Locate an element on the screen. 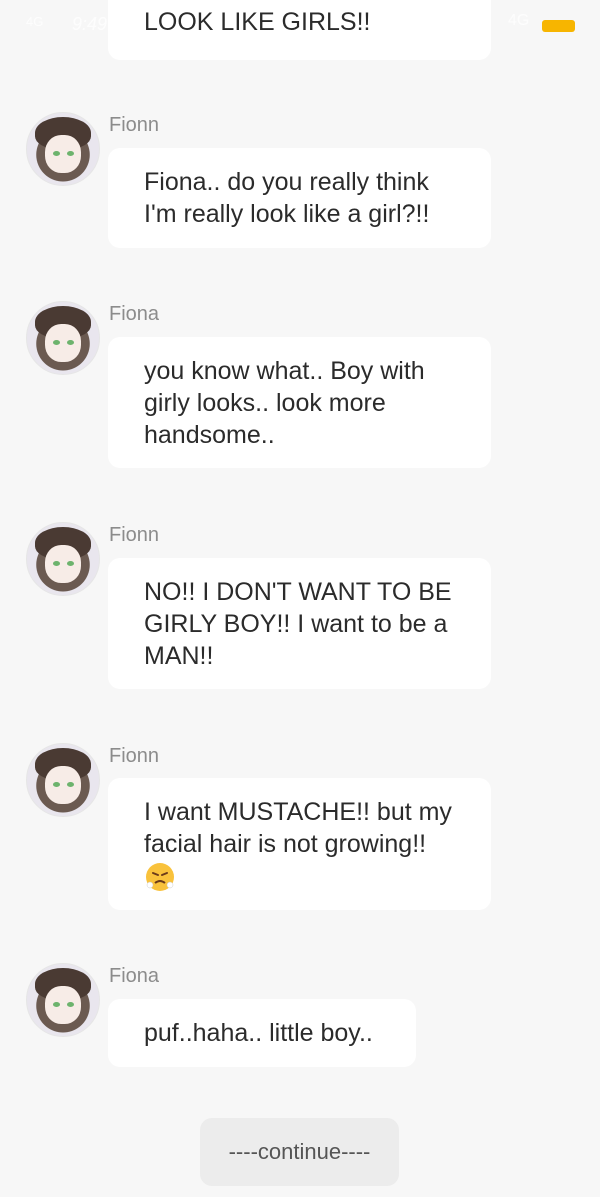 The height and width of the screenshot is (1197, 600). lte-indicator: 4G is located at coordinates (519, 20).